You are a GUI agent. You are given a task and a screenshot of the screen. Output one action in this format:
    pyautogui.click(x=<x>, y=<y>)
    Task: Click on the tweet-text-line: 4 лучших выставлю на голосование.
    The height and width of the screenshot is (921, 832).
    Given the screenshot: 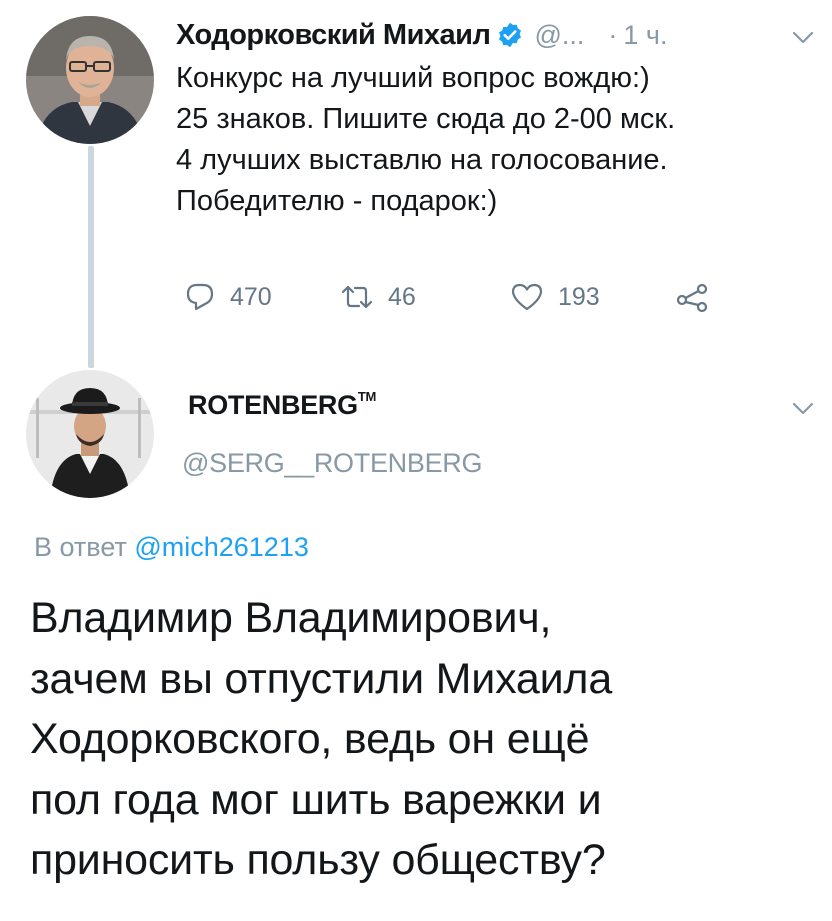 What is the action you would take?
    pyautogui.click(x=422, y=160)
    